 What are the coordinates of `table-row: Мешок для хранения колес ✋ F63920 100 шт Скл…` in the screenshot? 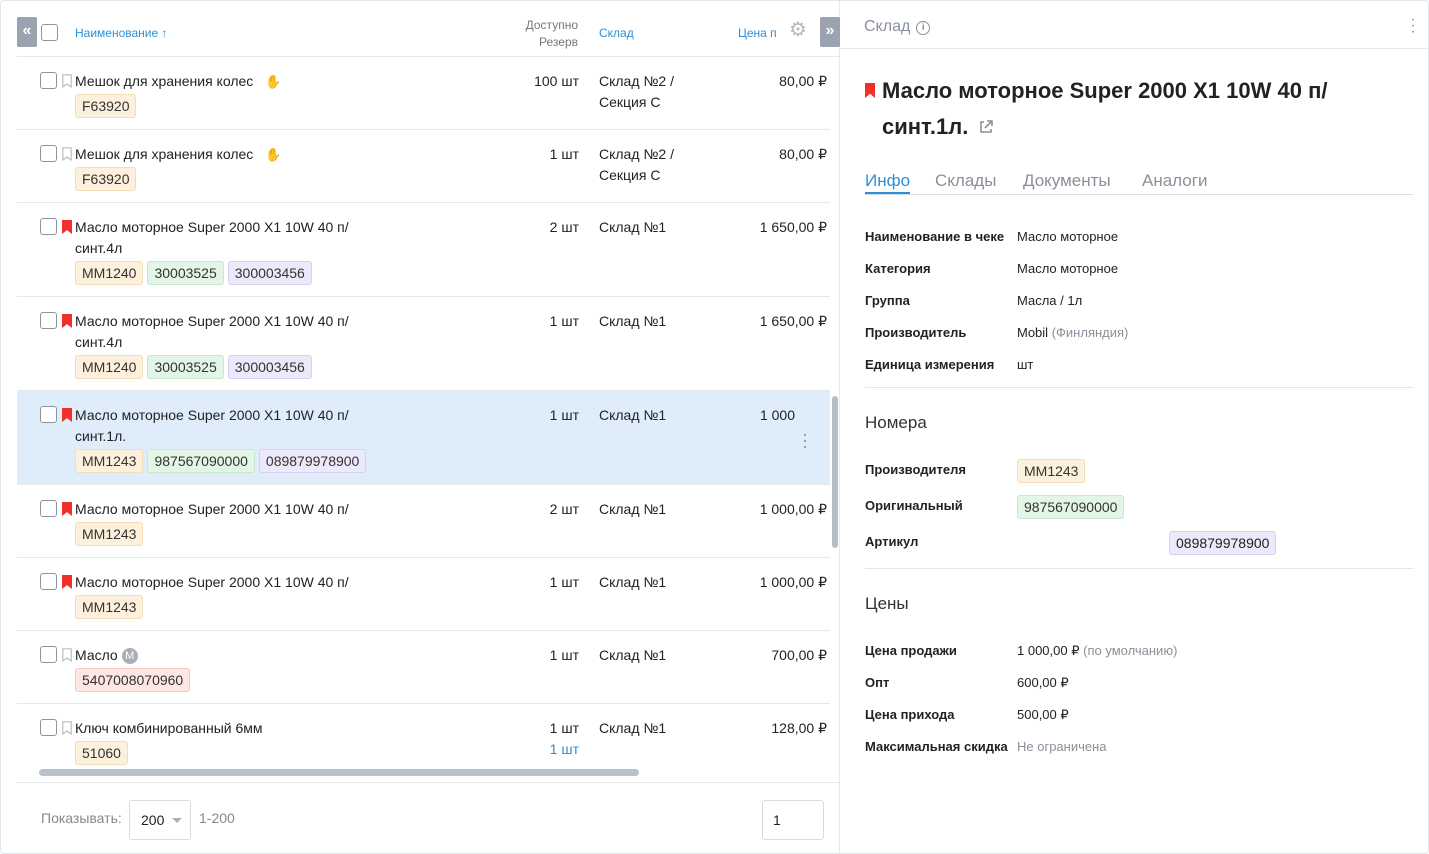 It's located at (423, 93).